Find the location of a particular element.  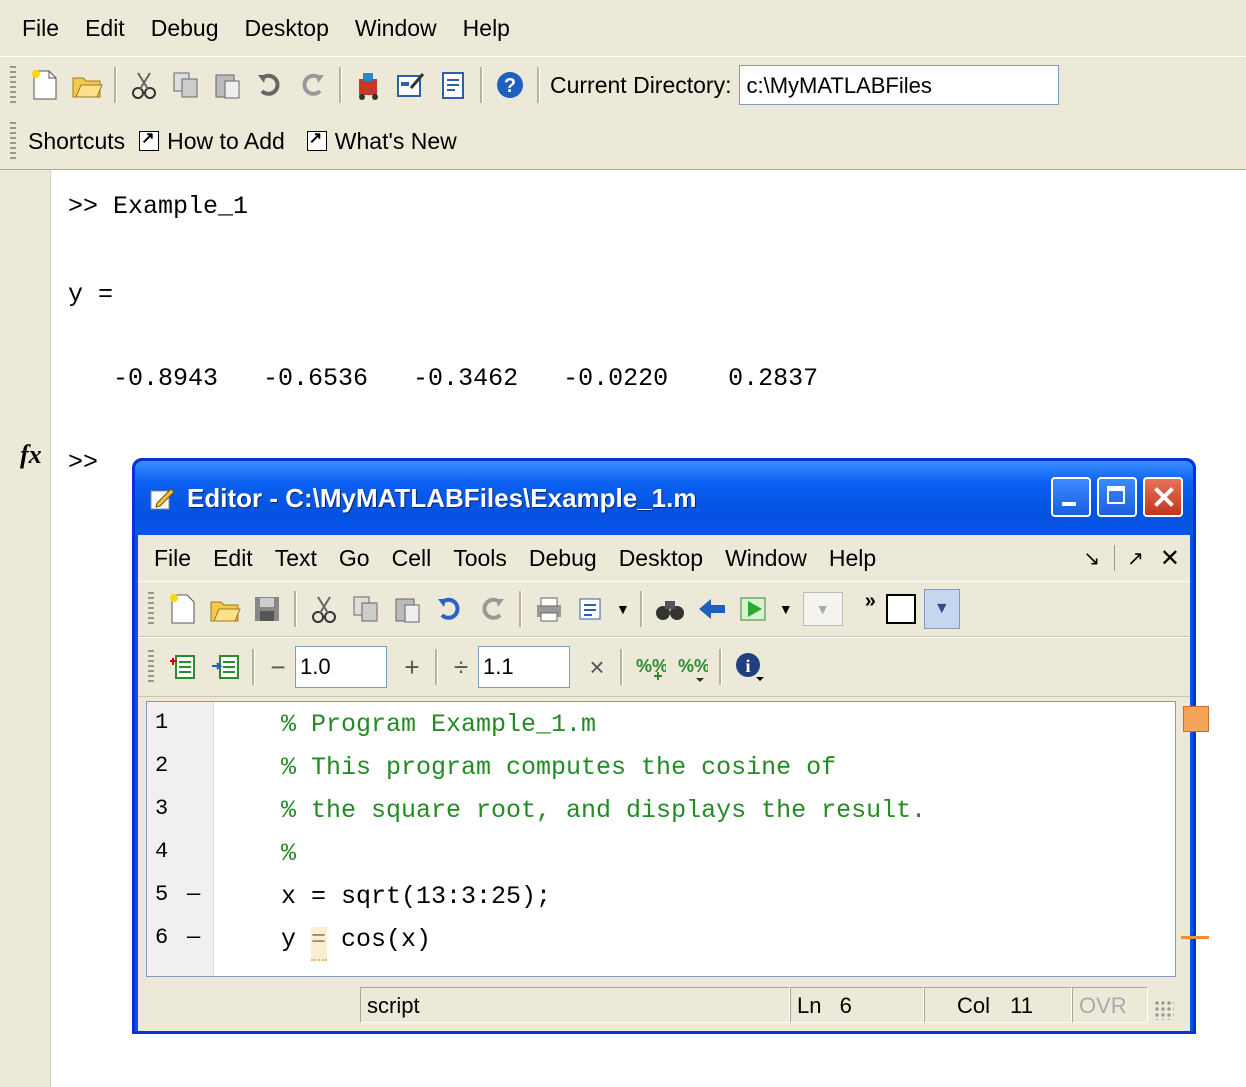

shortcut-how-to-add-label: How to Add is located at coordinates (226, 140).